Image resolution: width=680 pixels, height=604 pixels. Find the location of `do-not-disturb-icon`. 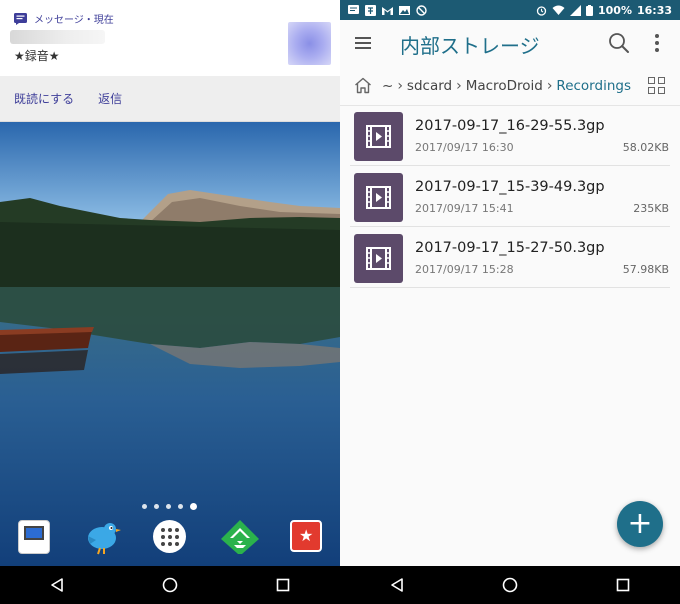

do-not-disturb-icon is located at coordinates (421, 10).